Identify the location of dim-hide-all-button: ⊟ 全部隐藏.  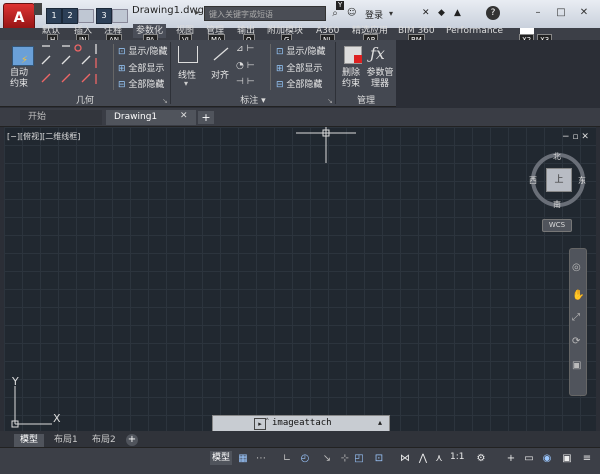
(299, 83).